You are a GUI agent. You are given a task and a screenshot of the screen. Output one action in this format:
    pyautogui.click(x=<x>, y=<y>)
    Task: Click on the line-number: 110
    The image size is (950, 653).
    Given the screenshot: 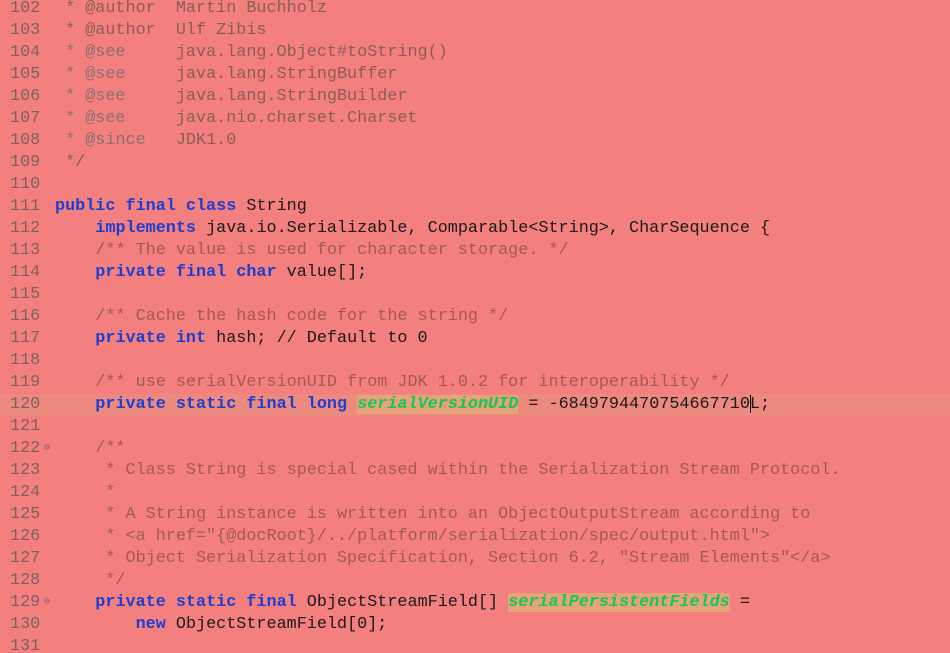 What is the action you would take?
    pyautogui.click(x=25, y=184)
    